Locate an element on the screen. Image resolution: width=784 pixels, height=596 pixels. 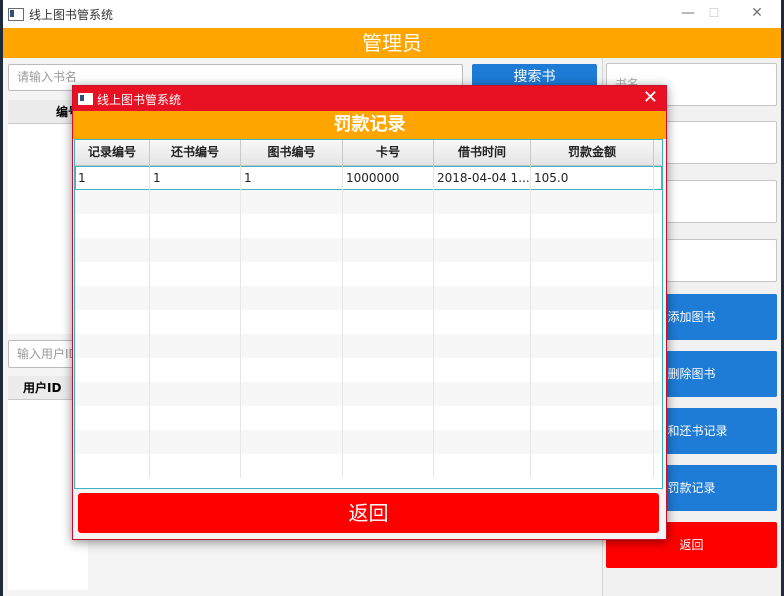
column-header-card-no: 卡号 is located at coordinates (388, 152).